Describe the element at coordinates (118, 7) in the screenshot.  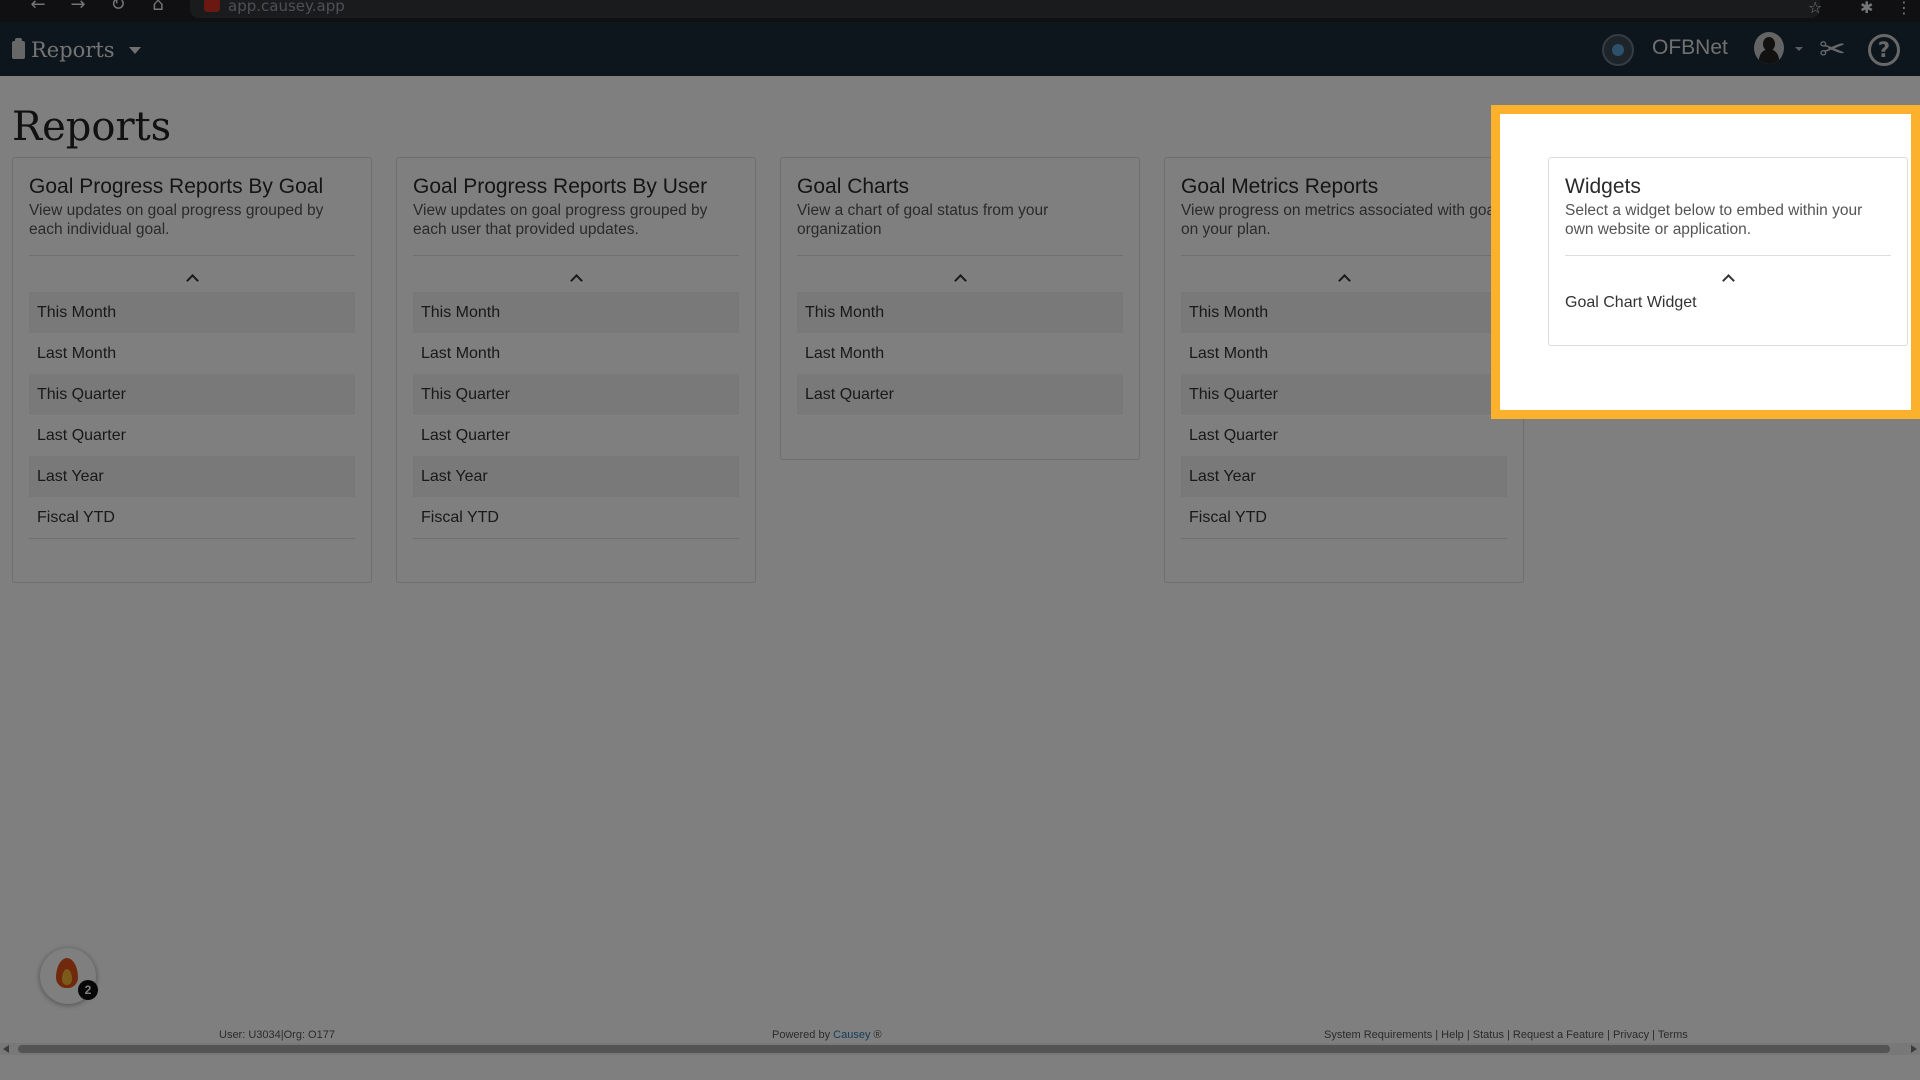
I see `reload-icon: ↻` at that location.